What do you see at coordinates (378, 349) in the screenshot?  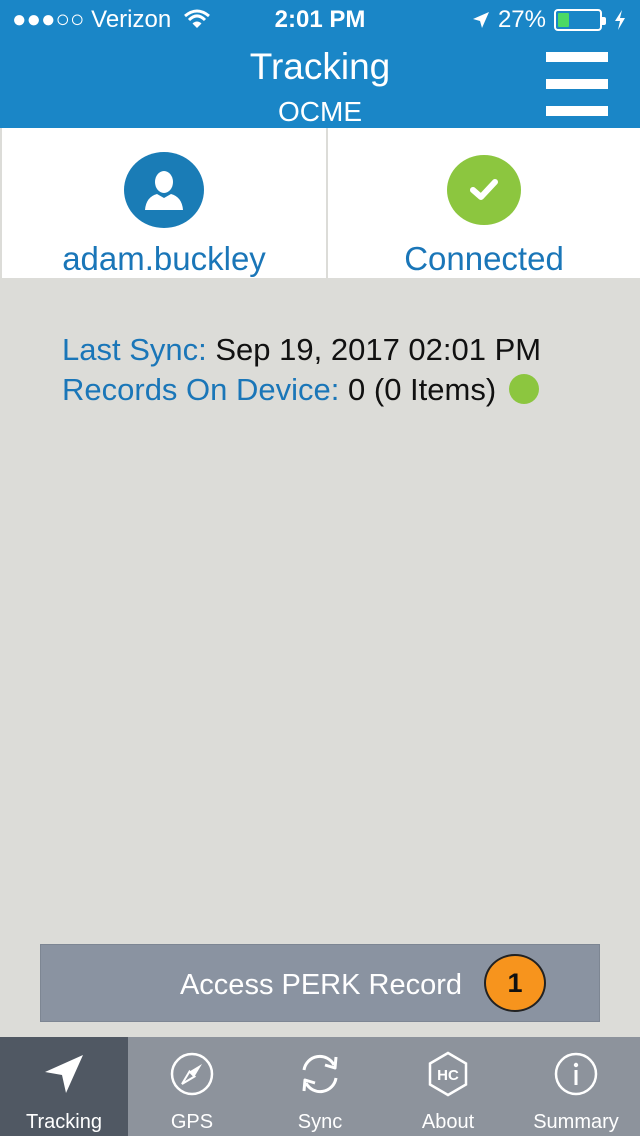 I see `last-sync-value: Sep 19, 2017 02:01 PM` at bounding box center [378, 349].